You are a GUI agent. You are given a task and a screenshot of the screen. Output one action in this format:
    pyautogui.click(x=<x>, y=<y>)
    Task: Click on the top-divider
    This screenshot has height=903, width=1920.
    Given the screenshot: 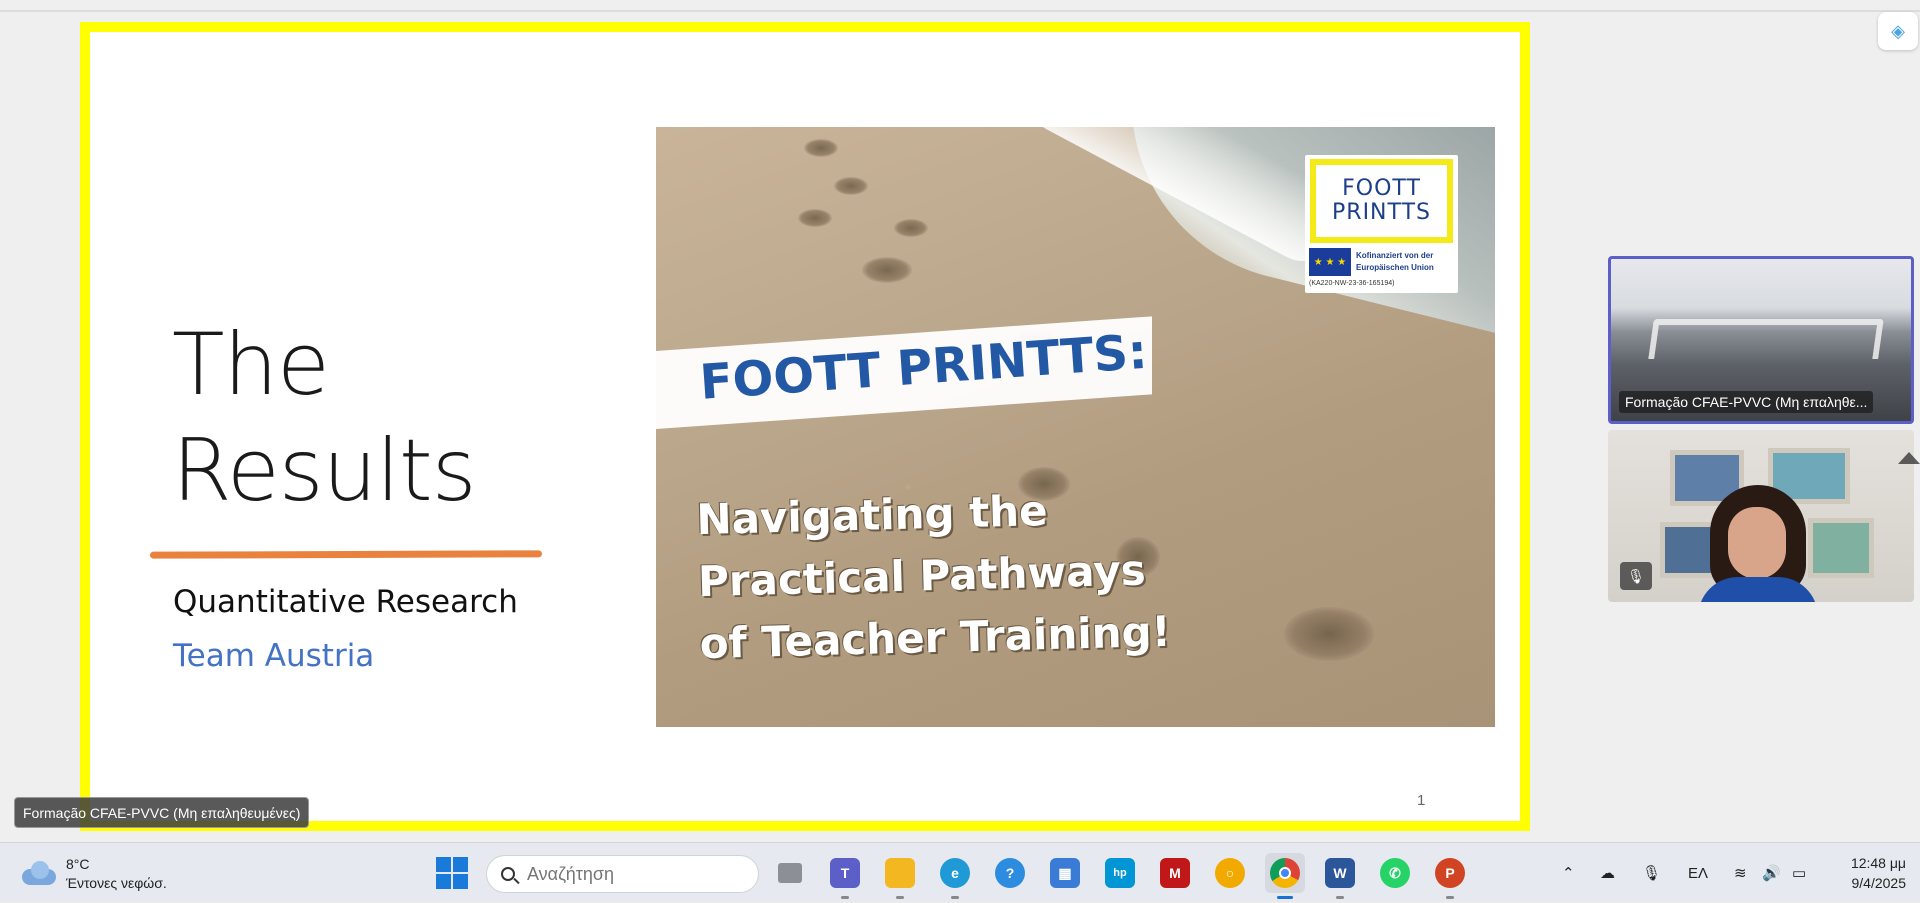 What is the action you would take?
    pyautogui.click(x=960, y=11)
    